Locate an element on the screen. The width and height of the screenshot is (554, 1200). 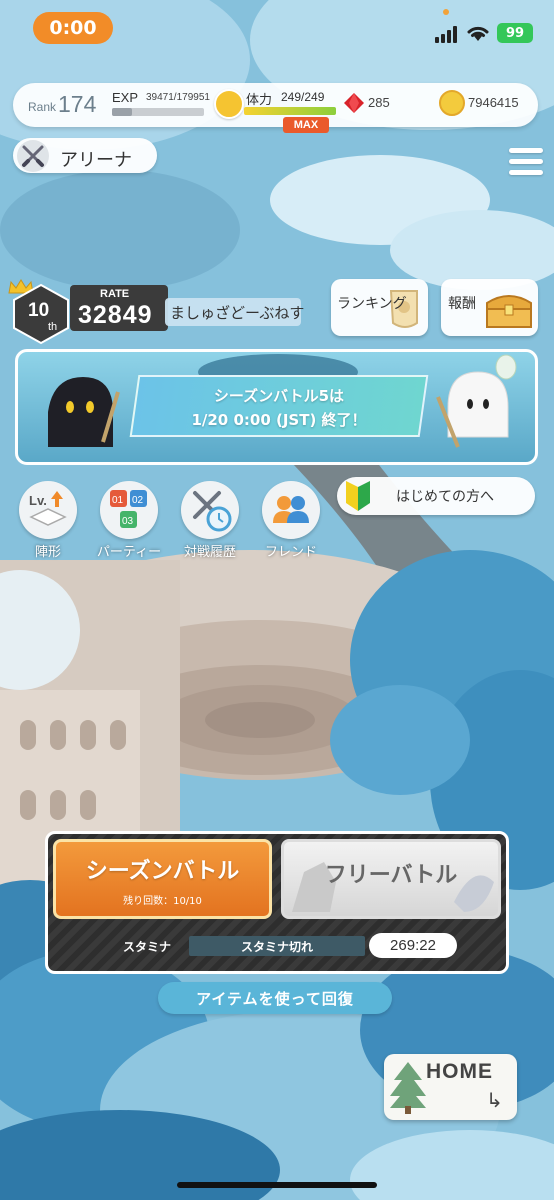
wifi-icon is located at coordinates (478, 33).